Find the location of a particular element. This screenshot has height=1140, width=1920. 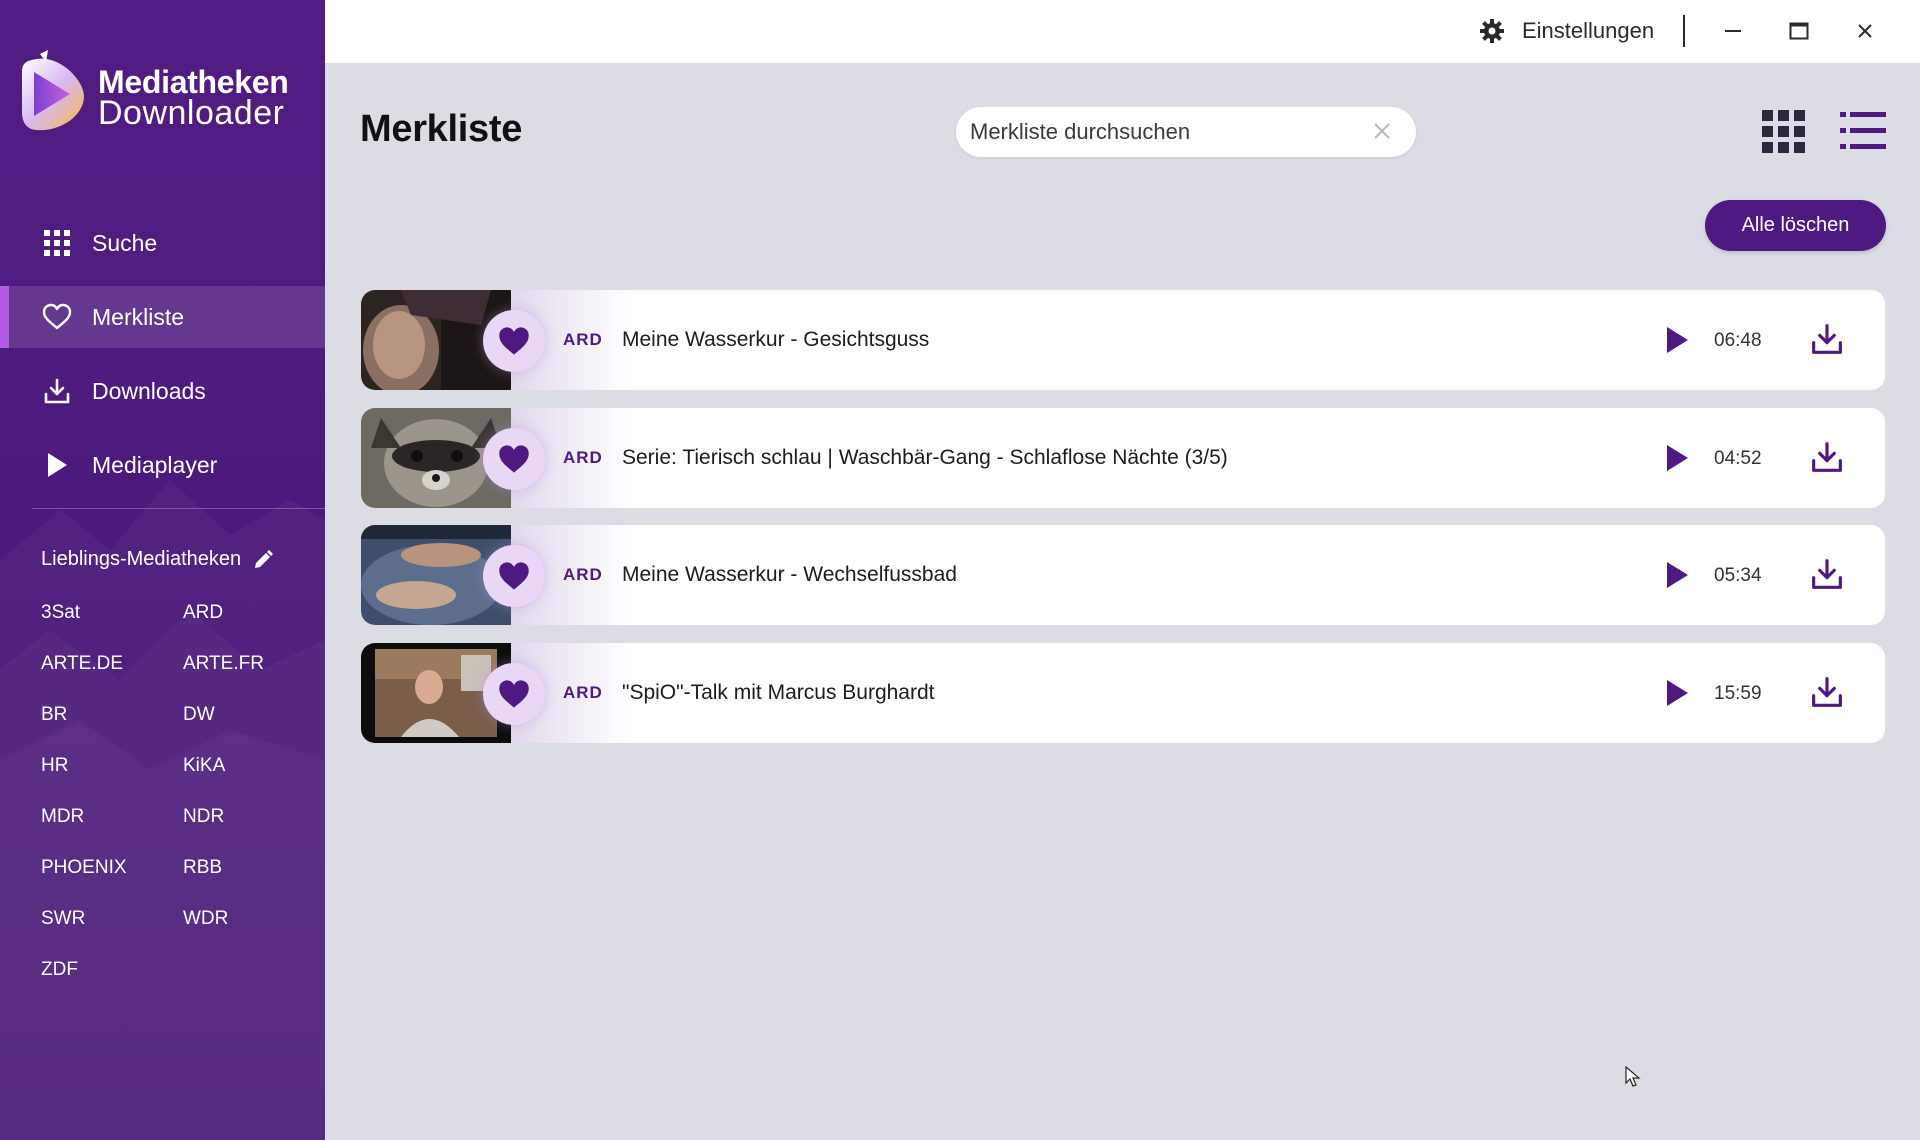

nav-label: Downloads is located at coordinates (149, 390).